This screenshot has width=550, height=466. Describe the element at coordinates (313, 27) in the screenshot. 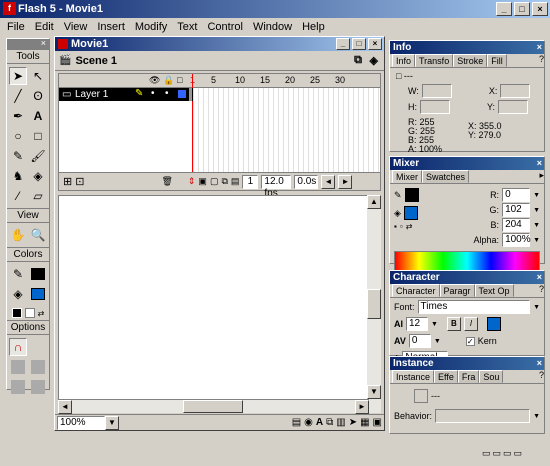

I see `menu-help: Help` at that location.